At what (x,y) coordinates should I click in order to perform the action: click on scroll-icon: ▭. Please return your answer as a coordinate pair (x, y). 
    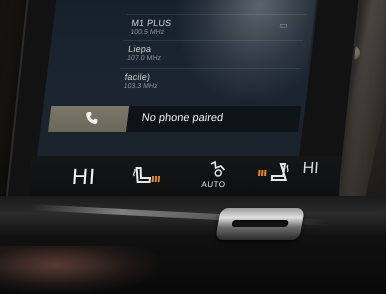
    Looking at the image, I should click on (283, 25).